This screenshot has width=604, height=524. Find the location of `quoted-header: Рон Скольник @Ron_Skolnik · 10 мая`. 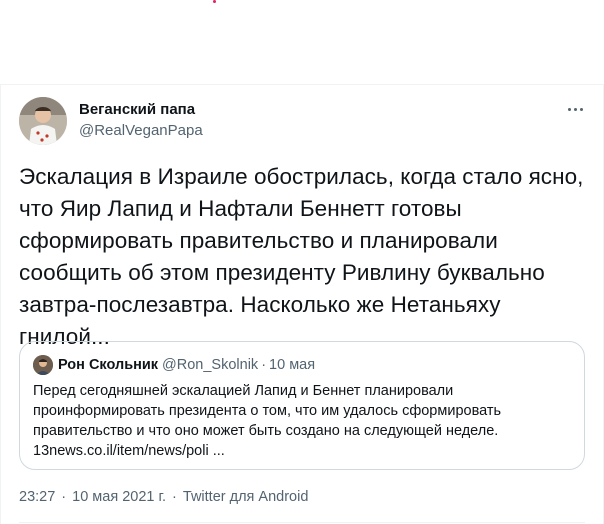

quoted-header: Рон Скольник @Ron_Skolnik · 10 мая is located at coordinates (186, 365).